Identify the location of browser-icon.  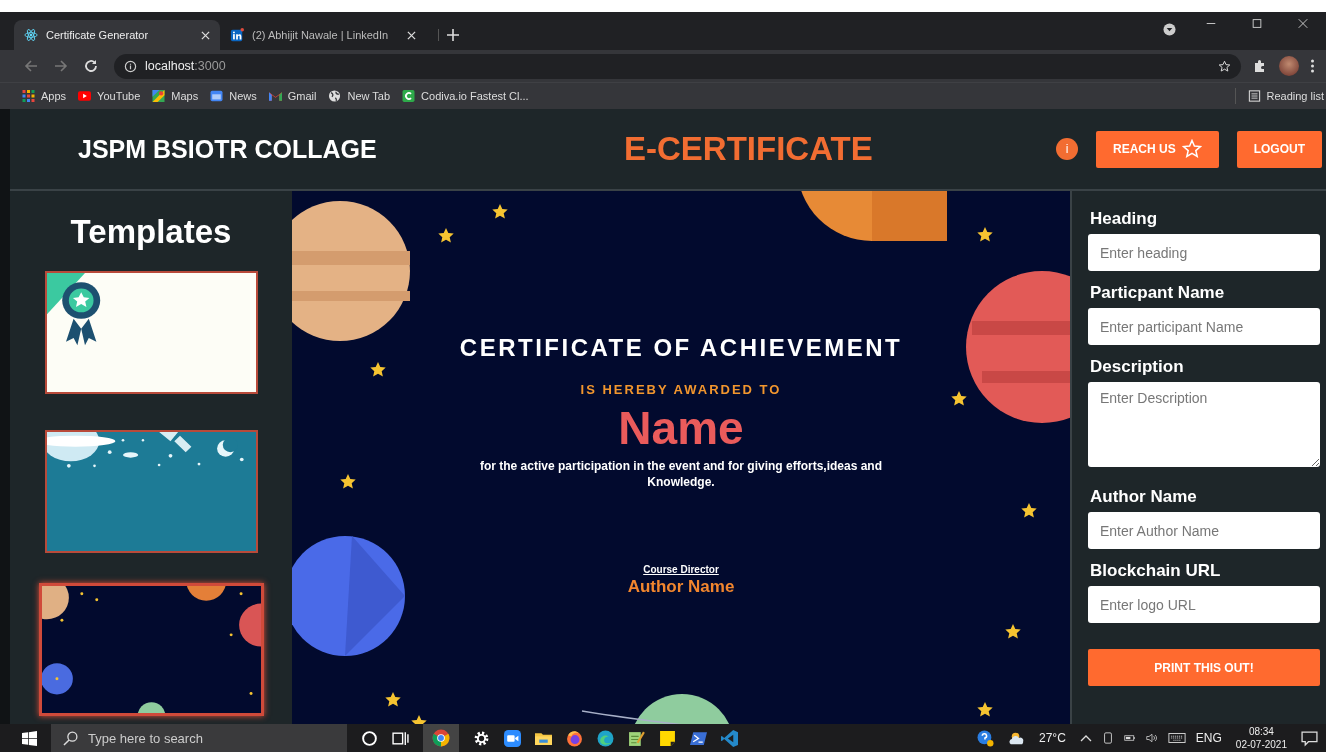
(441, 738).